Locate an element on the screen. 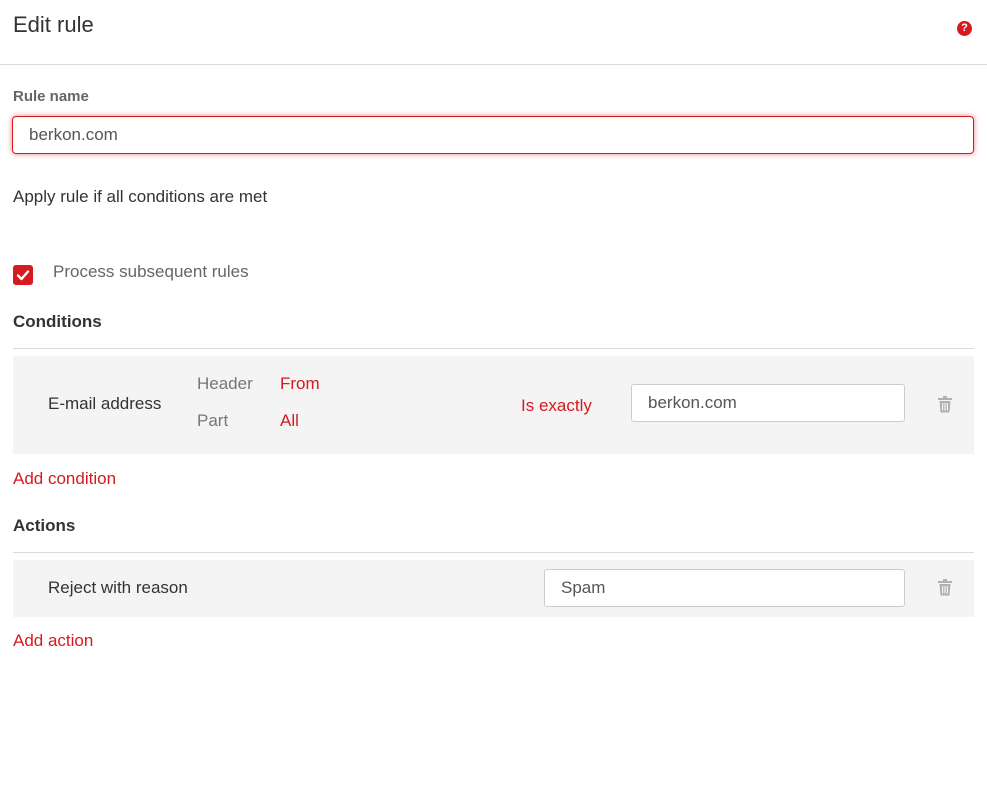 This screenshot has height=806, width=987. page-title: Edit rule is located at coordinates (53, 24).